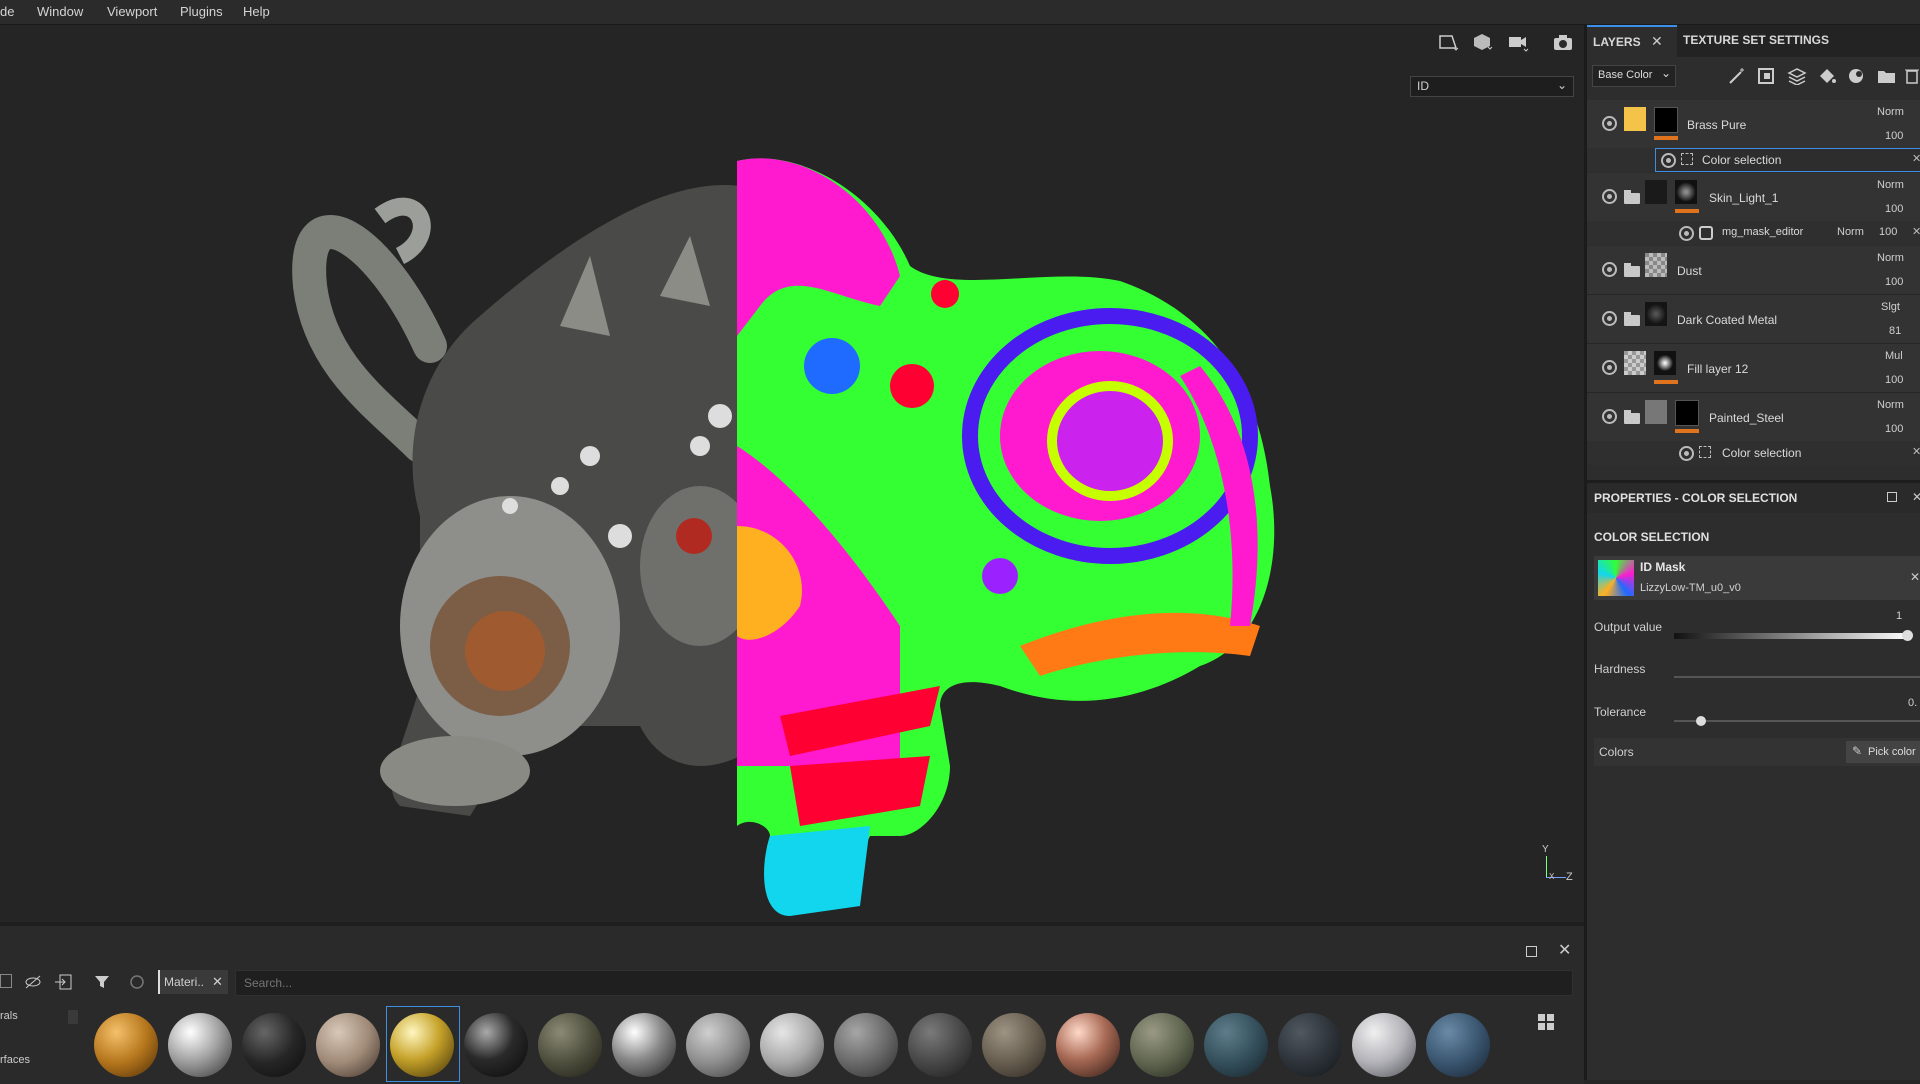 This screenshot has width=1920, height=1084. Describe the element at coordinates (1887, 76) in the screenshot. I see `add-folder-icon` at that location.